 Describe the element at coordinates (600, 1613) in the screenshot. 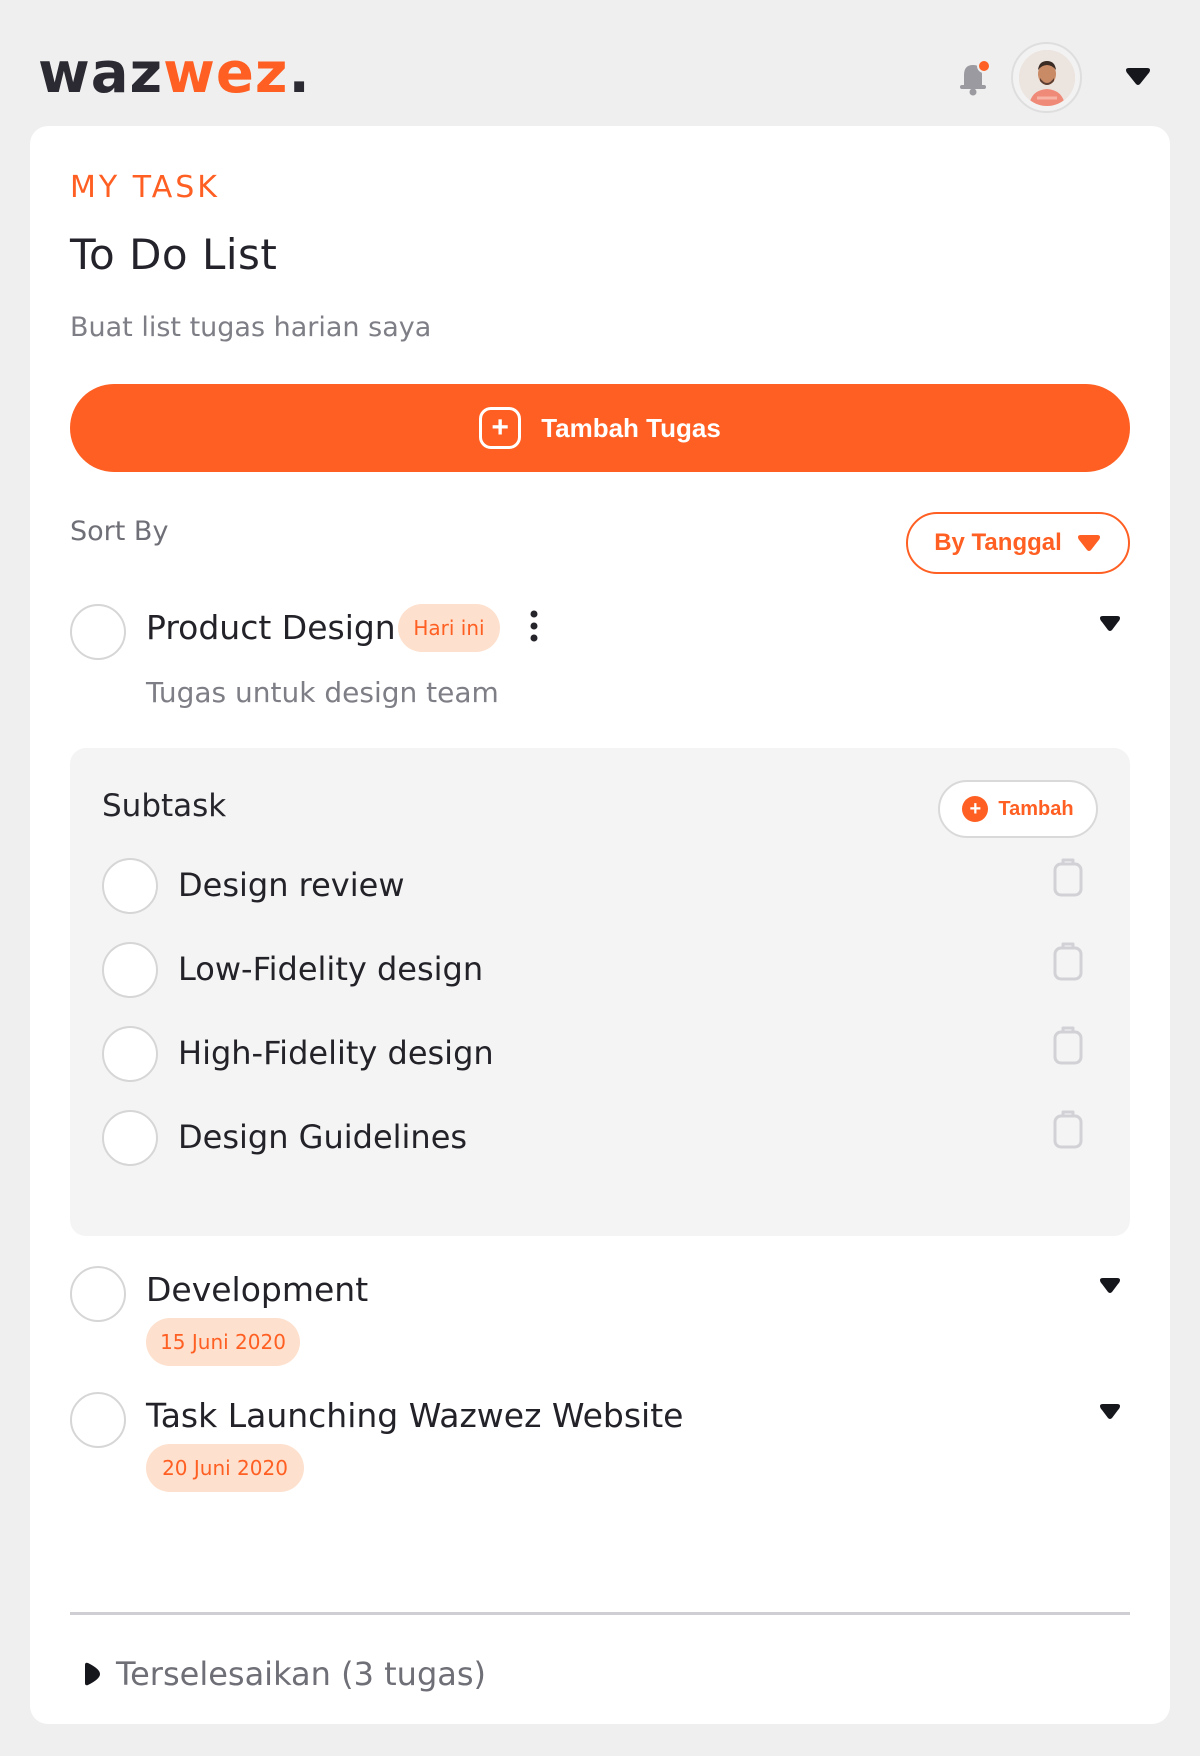

I see `divider` at that location.